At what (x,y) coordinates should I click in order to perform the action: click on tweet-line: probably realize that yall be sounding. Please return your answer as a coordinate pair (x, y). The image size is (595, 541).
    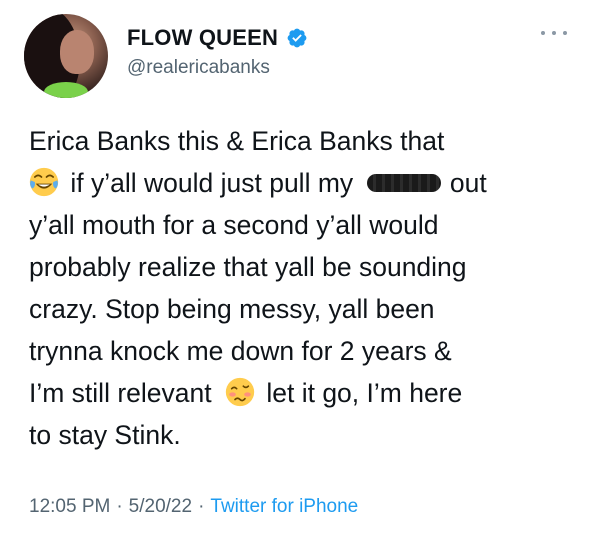
    Looking at the image, I should click on (301, 267).